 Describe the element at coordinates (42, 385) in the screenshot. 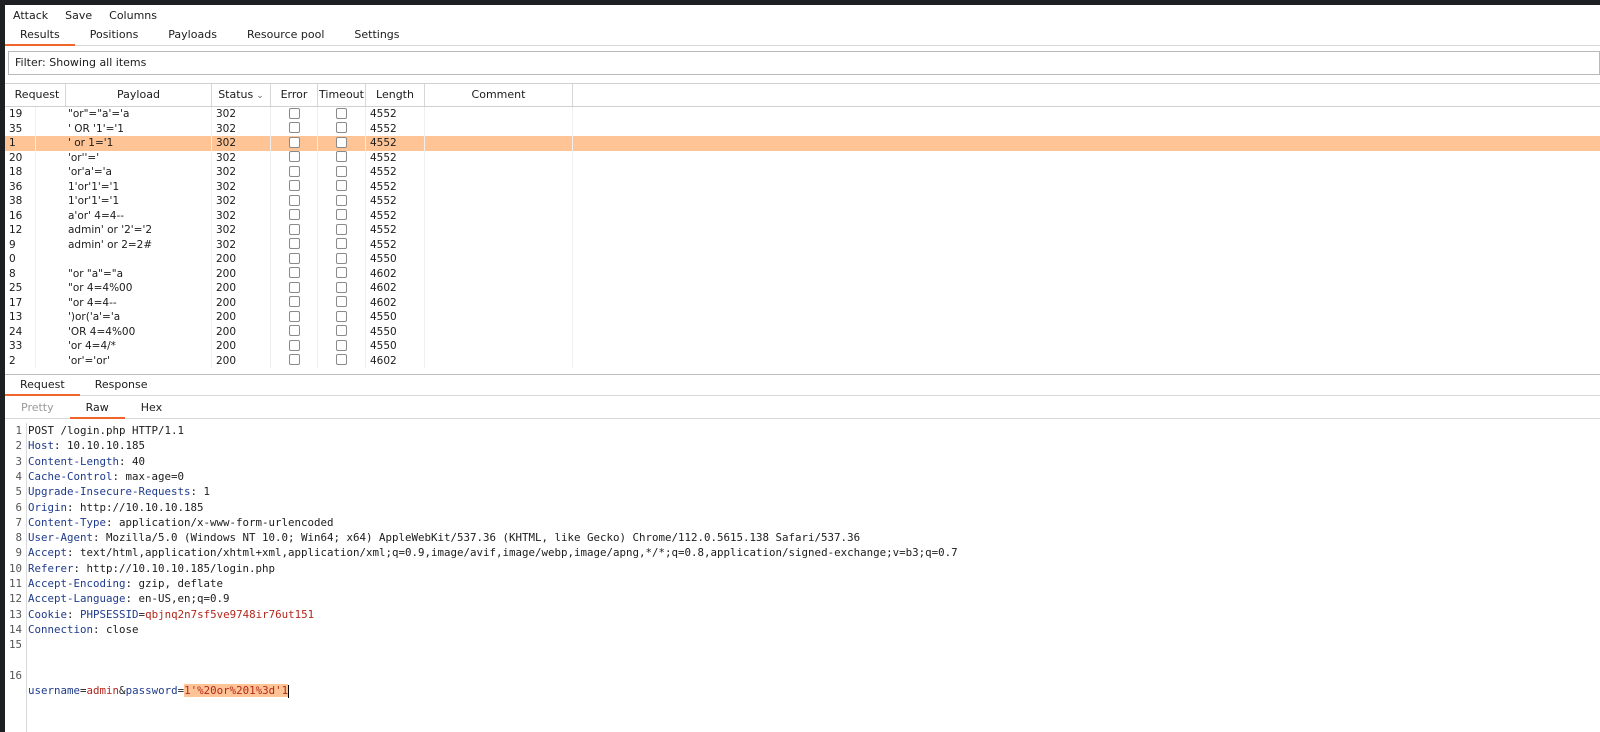

I see `tab-request: Request` at that location.